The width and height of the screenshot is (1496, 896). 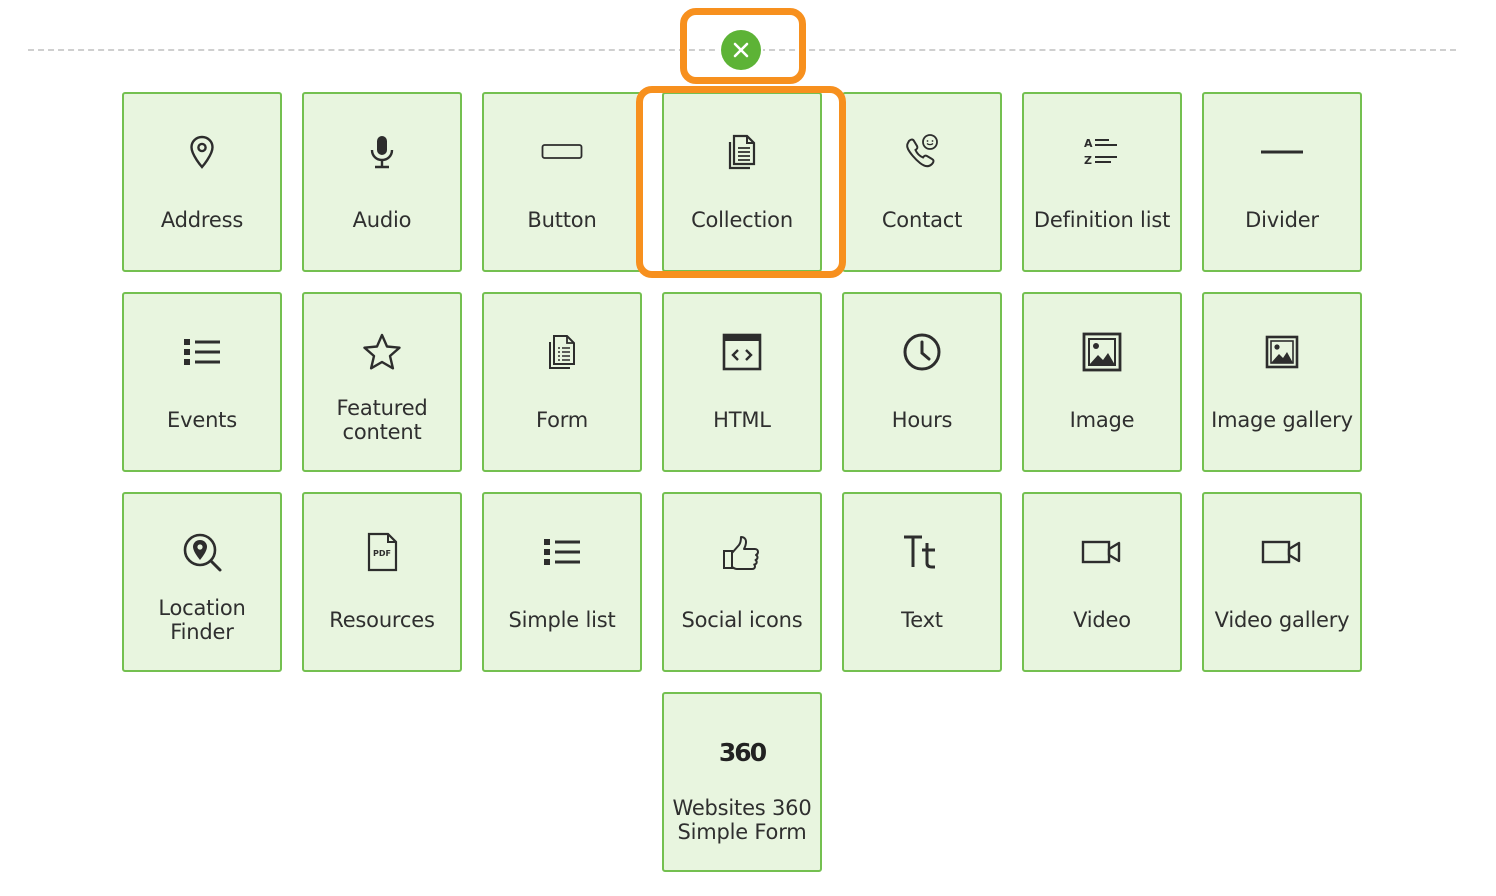 What do you see at coordinates (742, 582) in the screenshot?
I see `tile-social-icons: Social icons` at bounding box center [742, 582].